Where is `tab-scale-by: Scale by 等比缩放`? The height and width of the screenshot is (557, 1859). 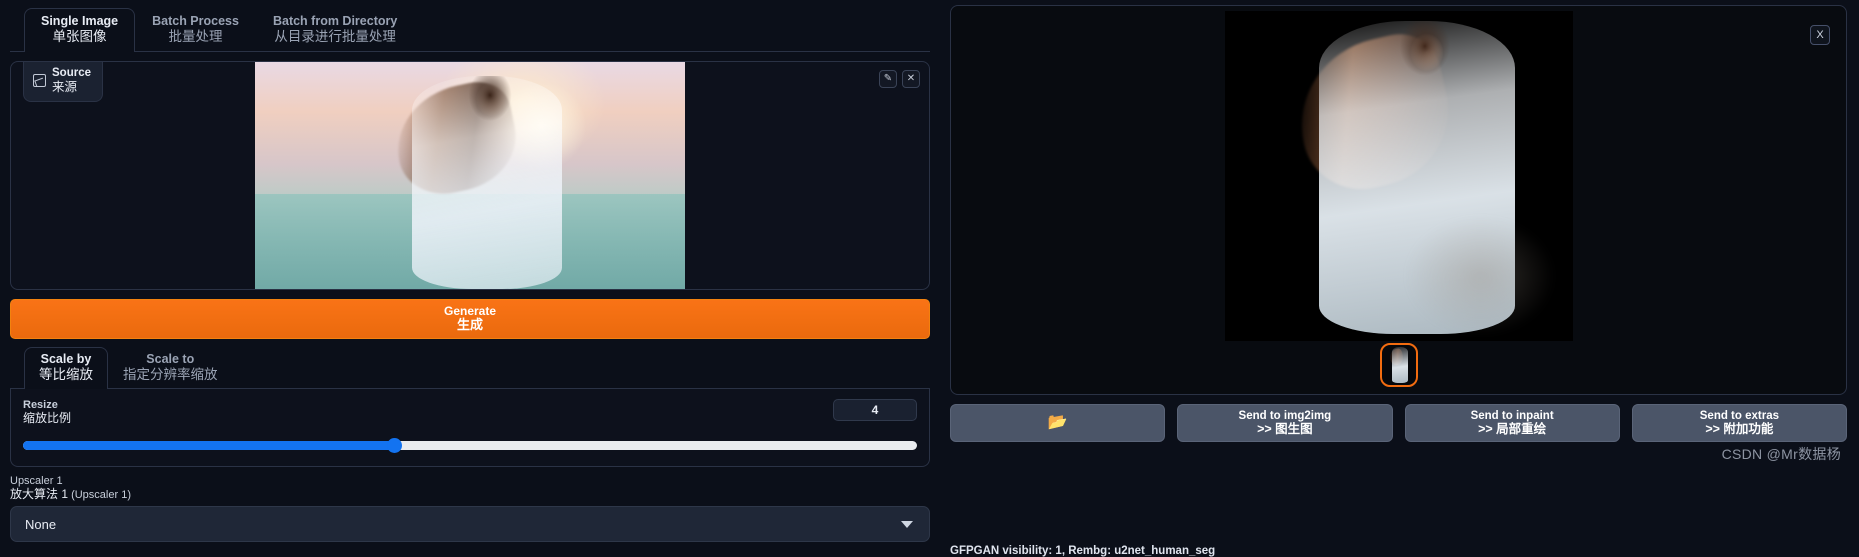 tab-scale-by: Scale by 等比缩放 is located at coordinates (66, 368).